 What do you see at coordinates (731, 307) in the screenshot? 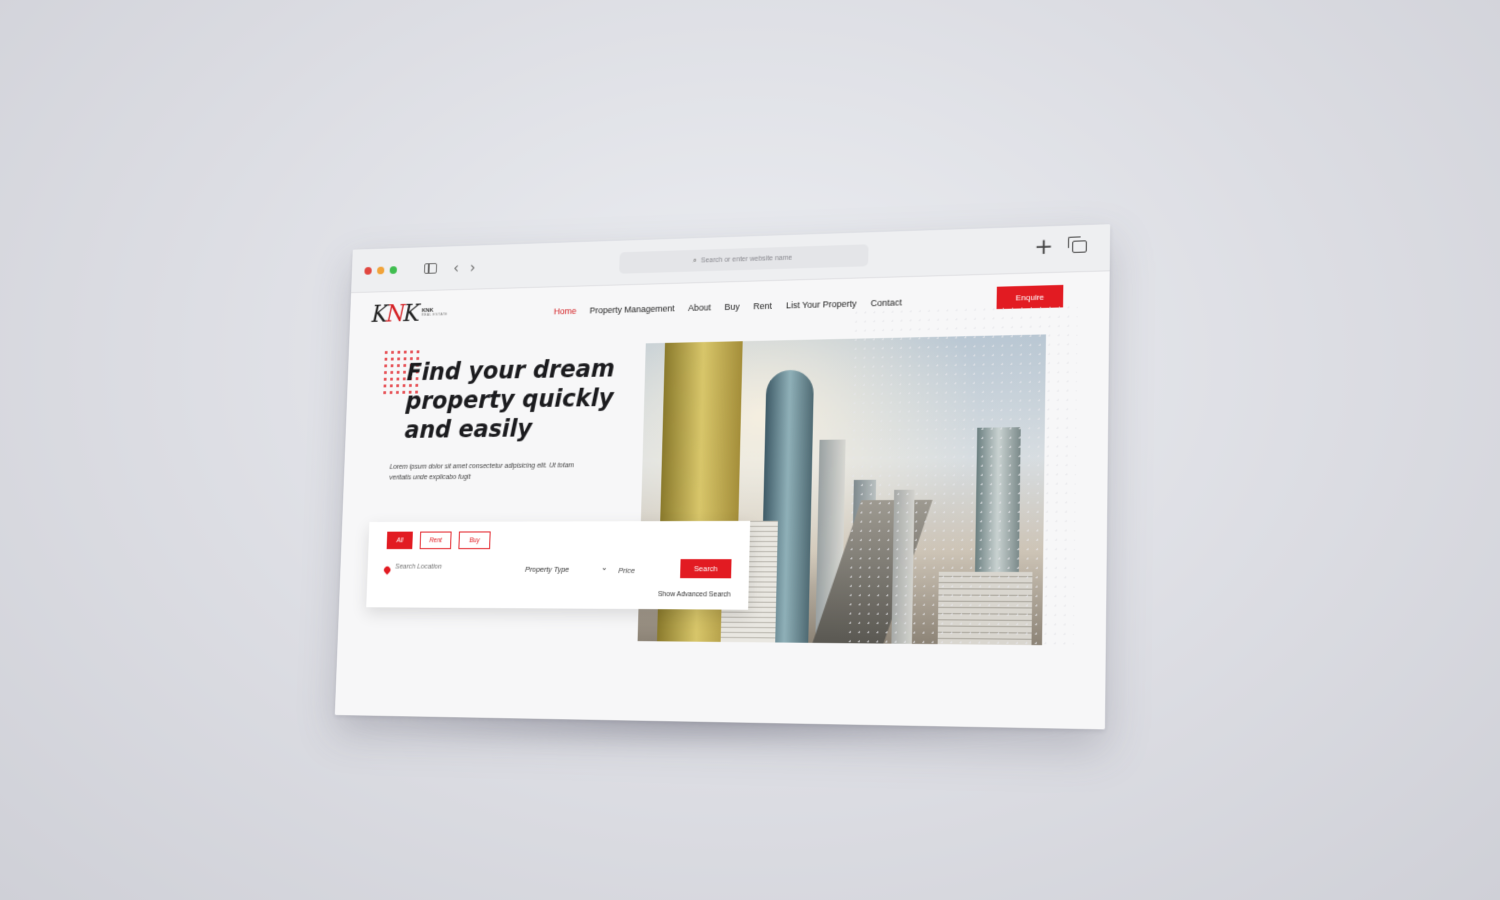
I see `nav-item-buy: Buy` at bounding box center [731, 307].